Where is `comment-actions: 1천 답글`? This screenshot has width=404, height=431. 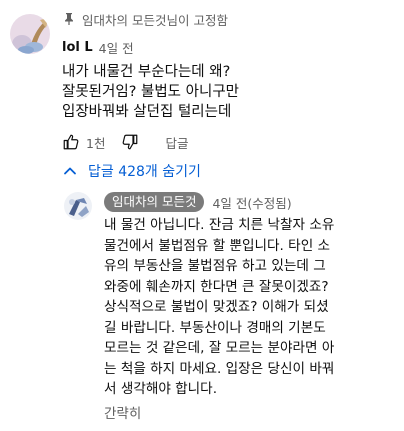
comment-actions: 1천 답글 is located at coordinates (125, 142).